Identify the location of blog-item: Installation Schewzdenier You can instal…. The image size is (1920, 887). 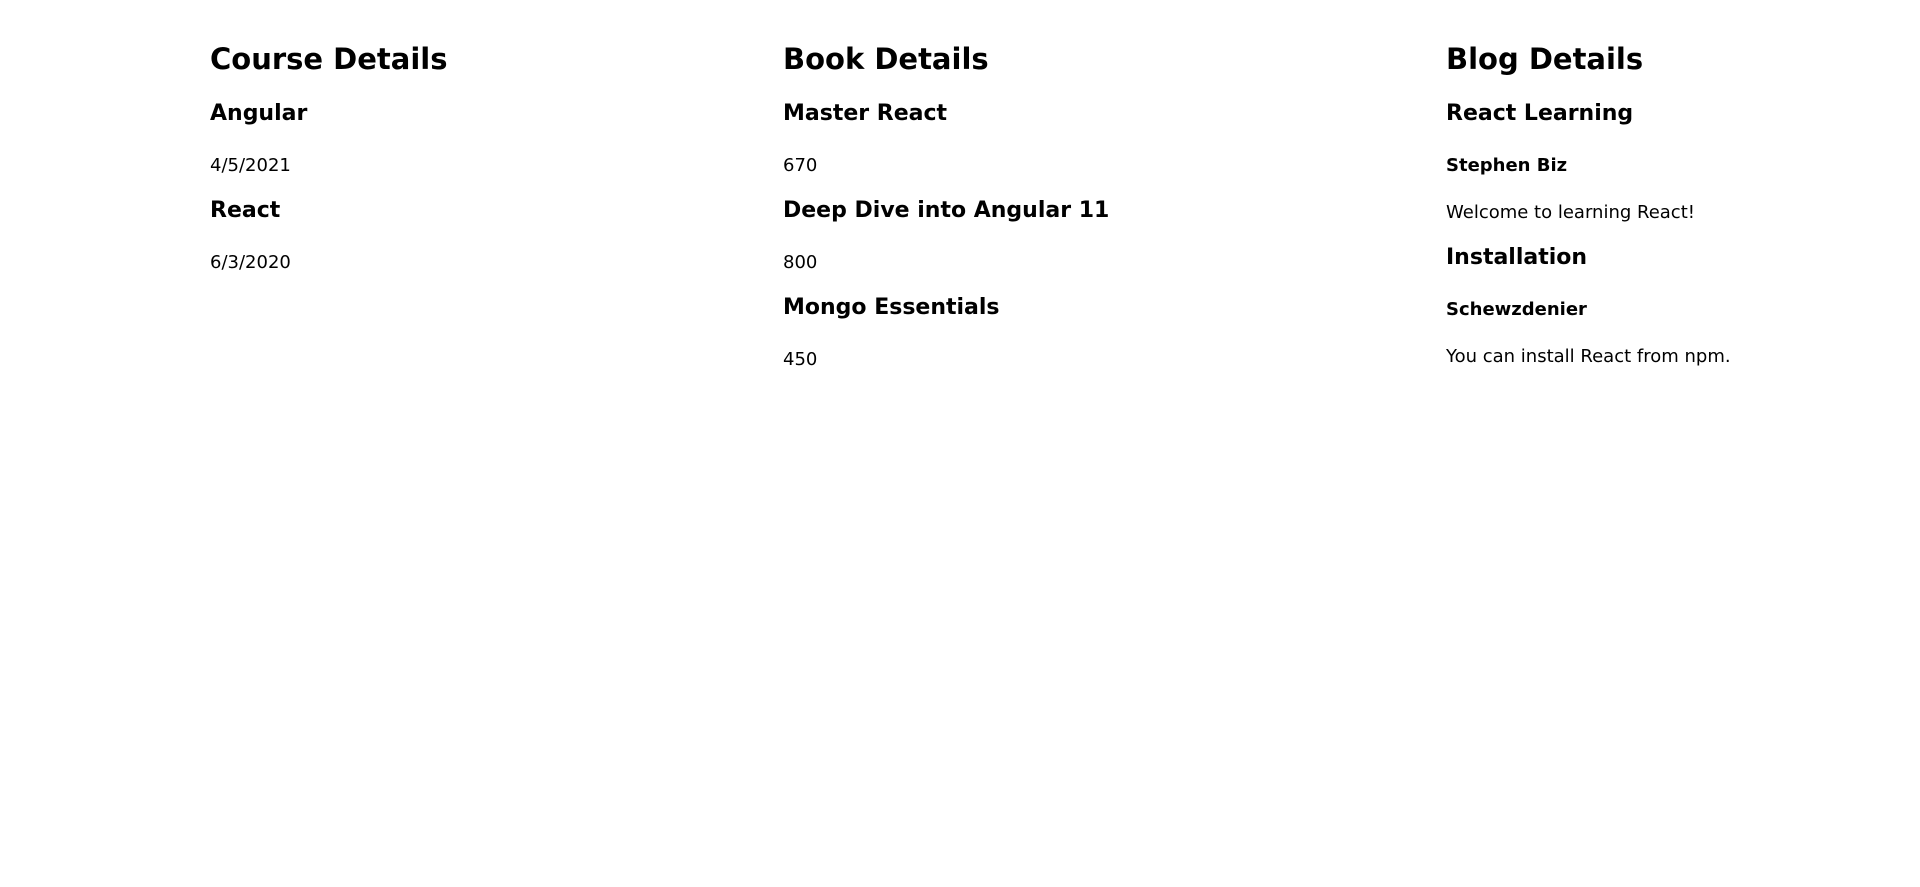
(1666, 306).